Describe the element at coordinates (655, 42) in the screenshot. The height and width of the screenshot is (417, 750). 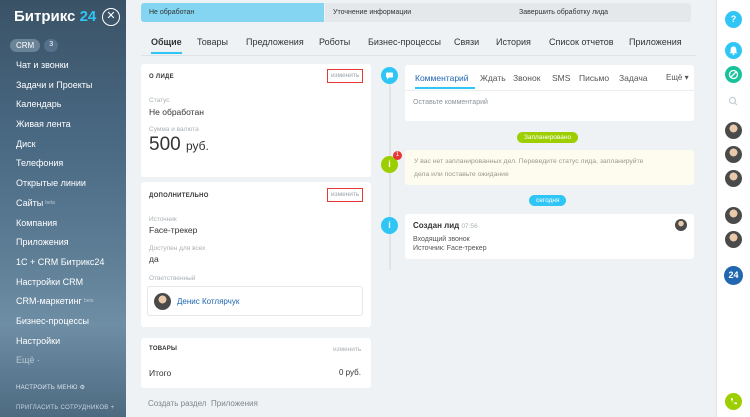
I see `tab-apps: Приложения` at that location.